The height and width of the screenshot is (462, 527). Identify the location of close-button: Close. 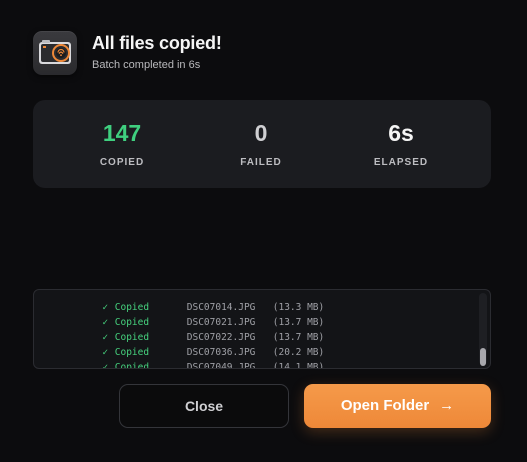
(204, 406).